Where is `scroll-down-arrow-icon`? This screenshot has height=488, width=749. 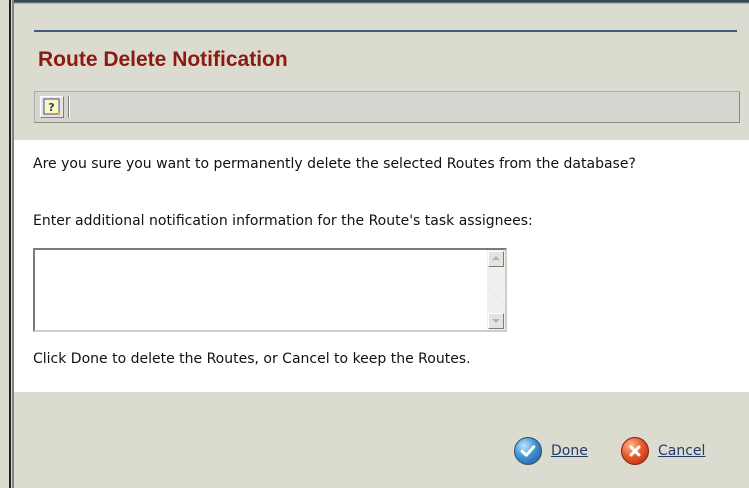 scroll-down-arrow-icon is located at coordinates (496, 321).